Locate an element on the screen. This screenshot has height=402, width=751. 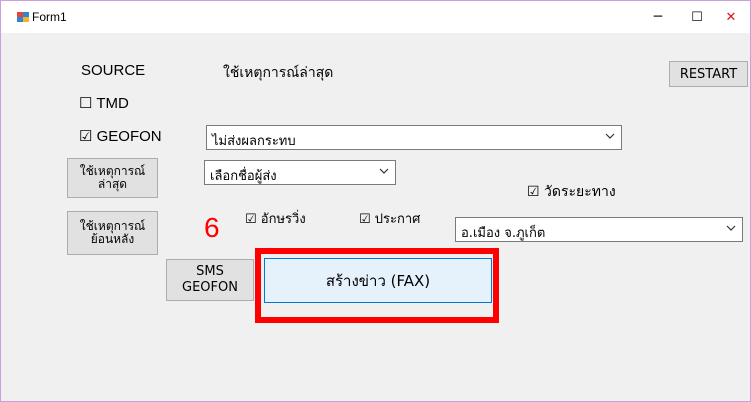
tmd-checkbox: ☐ TMD is located at coordinates (104, 103).